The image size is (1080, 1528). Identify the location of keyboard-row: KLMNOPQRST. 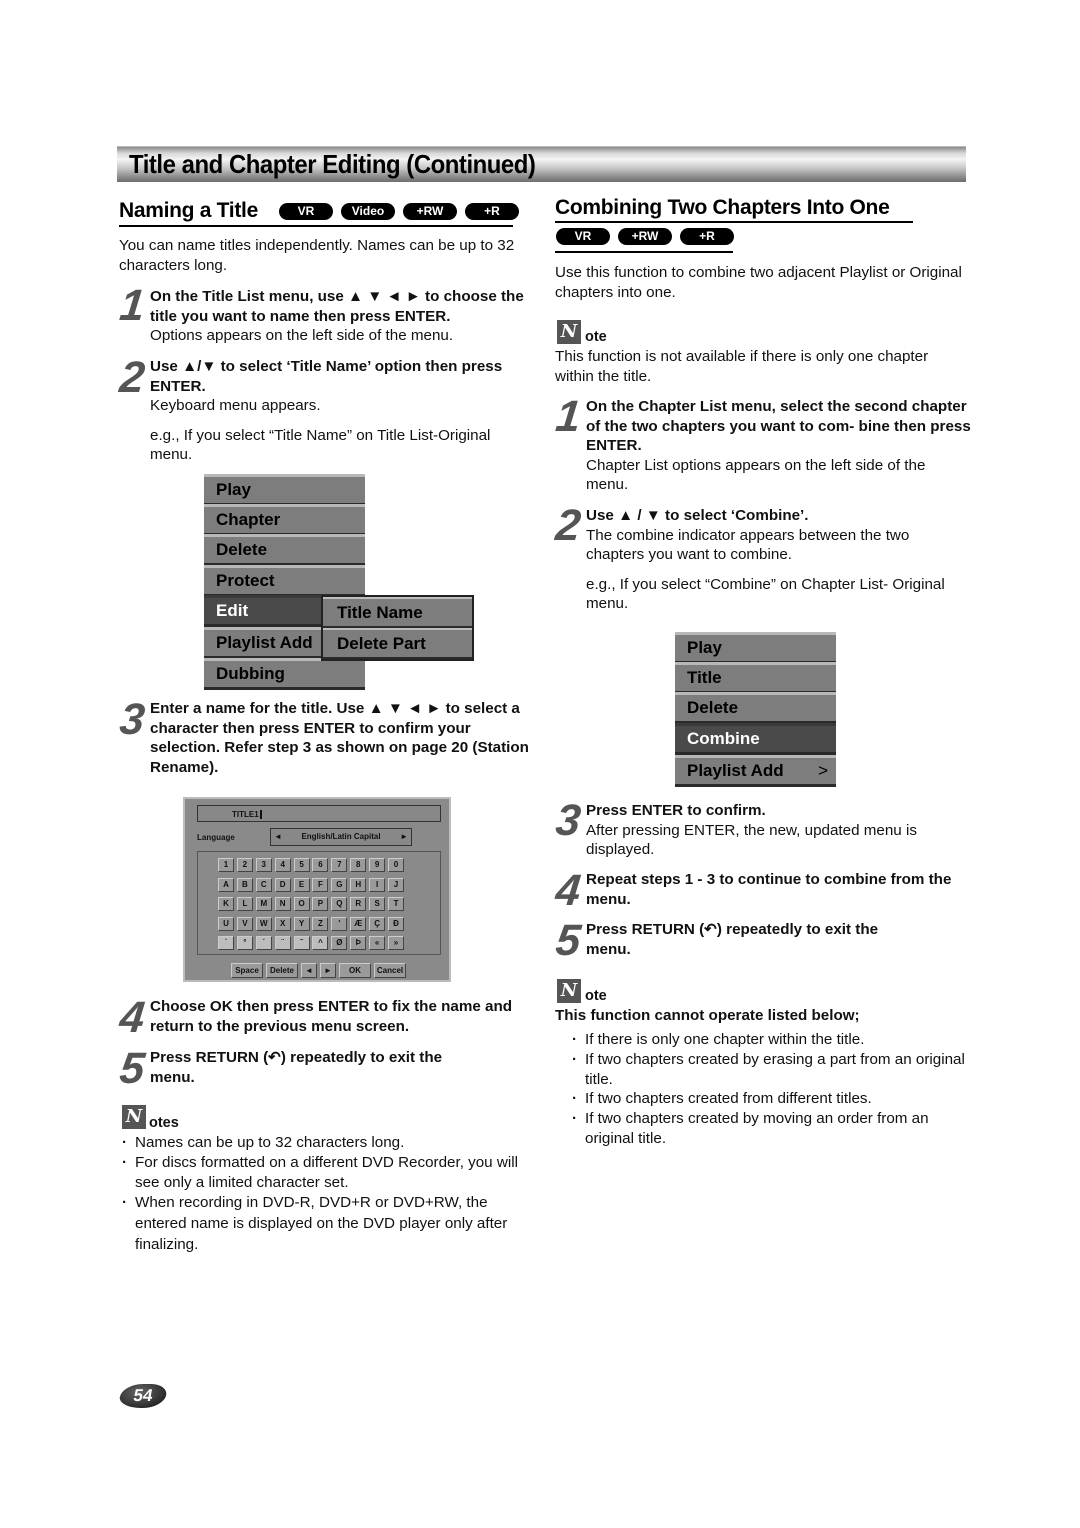
(312, 904).